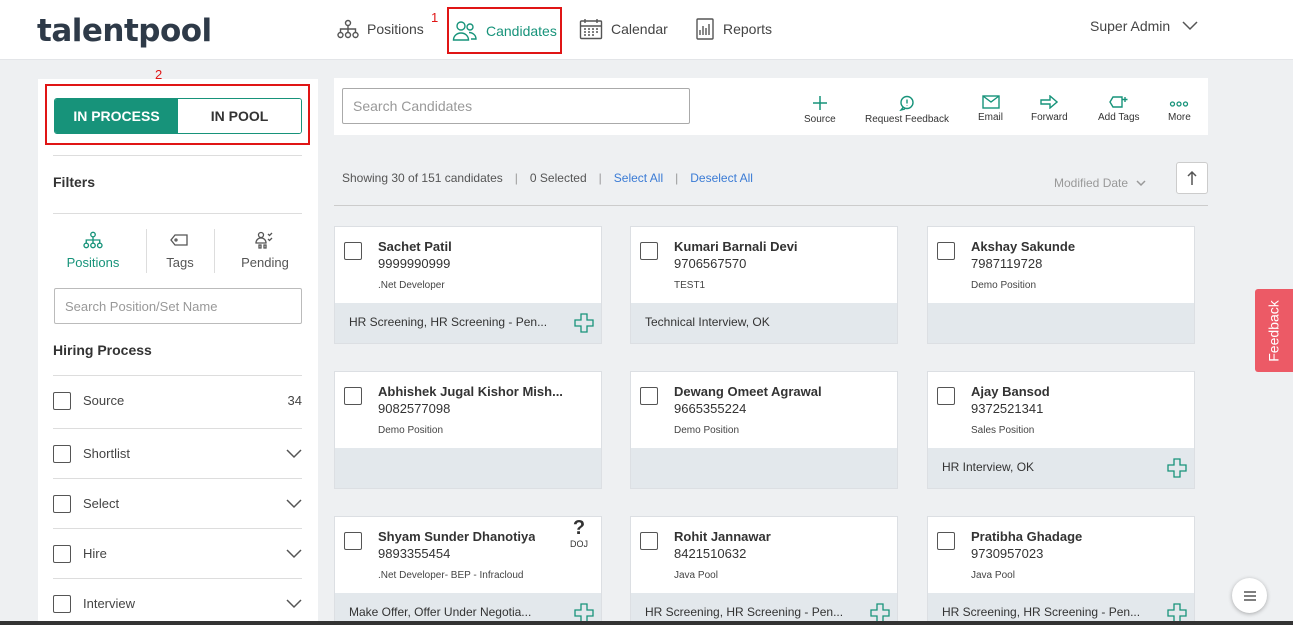 Image resolution: width=1293 pixels, height=625 pixels. I want to click on sort-direction-button, so click(1192, 178).